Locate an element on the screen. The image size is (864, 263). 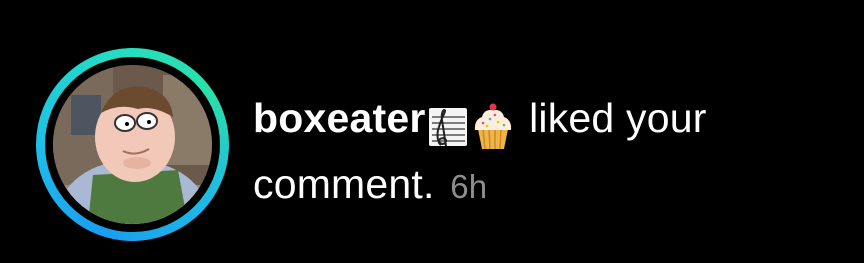
avatar-image is located at coordinates (132, 144).